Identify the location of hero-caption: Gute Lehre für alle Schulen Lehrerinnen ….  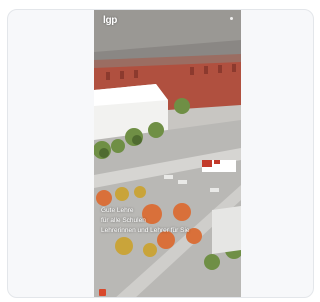
(145, 221).